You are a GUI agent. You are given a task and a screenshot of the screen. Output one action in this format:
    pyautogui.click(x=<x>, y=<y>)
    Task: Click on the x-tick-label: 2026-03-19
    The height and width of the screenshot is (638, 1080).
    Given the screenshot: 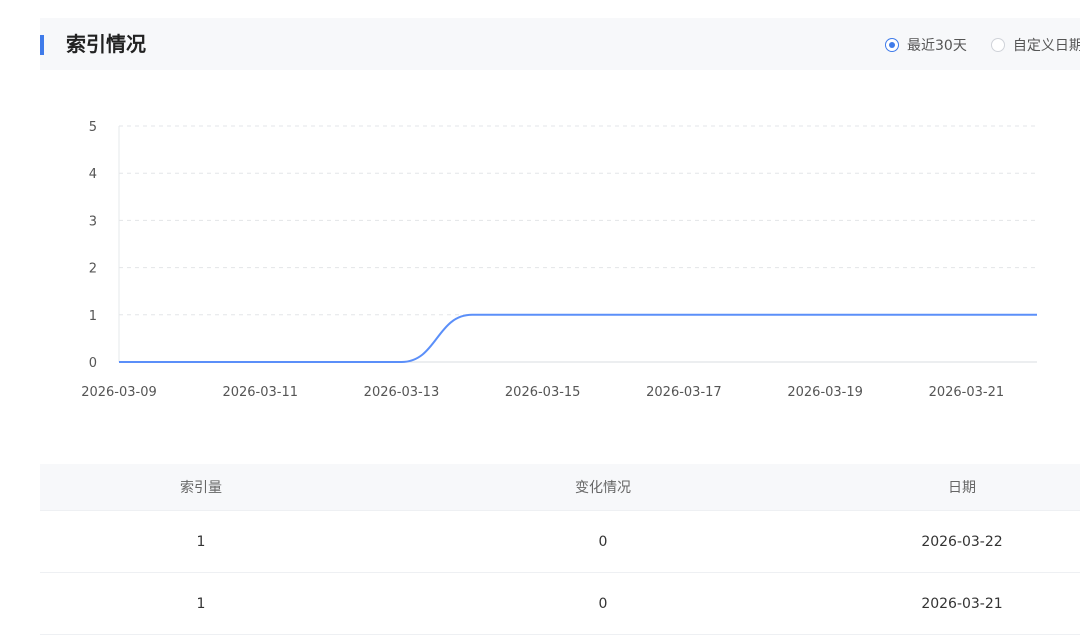 What is the action you would take?
    pyautogui.click(x=825, y=392)
    